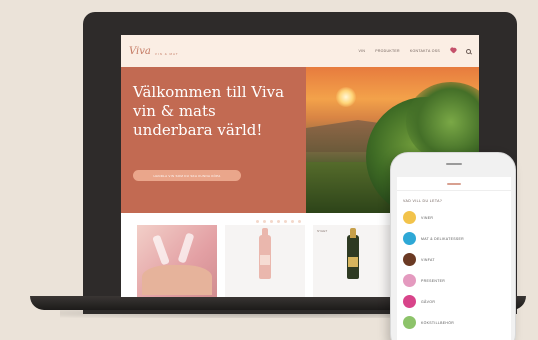 The image size is (538, 340). I want to click on product-card-sparkling: NYHET, so click(353, 261).